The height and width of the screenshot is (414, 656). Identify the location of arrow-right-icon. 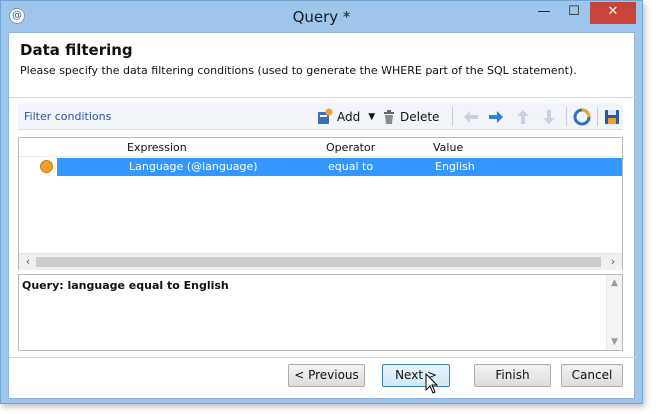
(496, 117).